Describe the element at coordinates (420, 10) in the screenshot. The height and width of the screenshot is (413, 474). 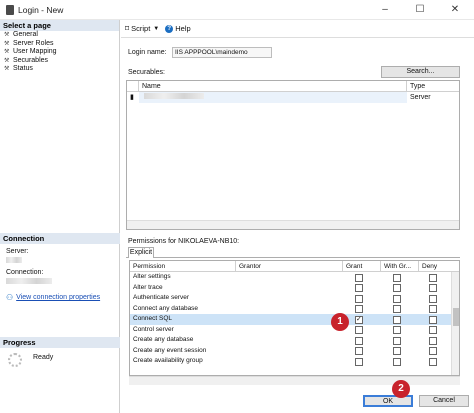
I see `maximize-button: ☐` at that location.